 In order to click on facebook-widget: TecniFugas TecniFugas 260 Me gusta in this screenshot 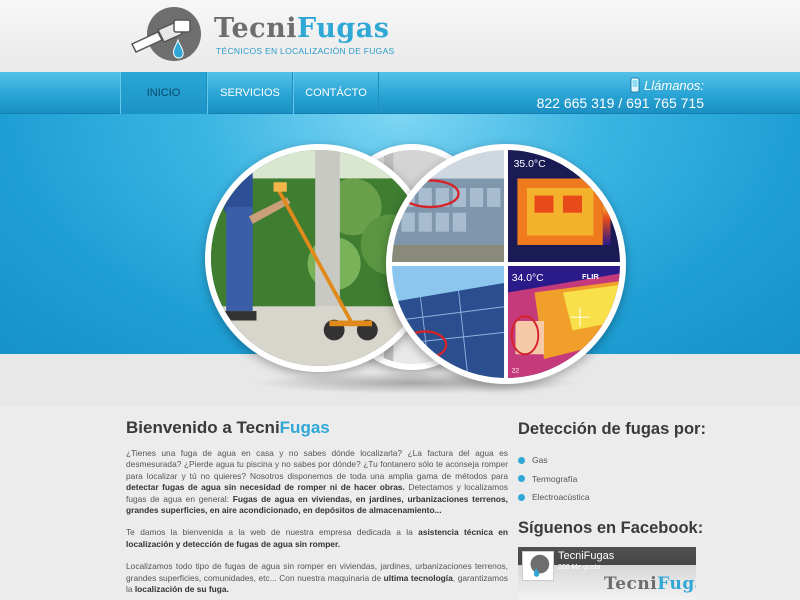, I will do `click(607, 573)`.